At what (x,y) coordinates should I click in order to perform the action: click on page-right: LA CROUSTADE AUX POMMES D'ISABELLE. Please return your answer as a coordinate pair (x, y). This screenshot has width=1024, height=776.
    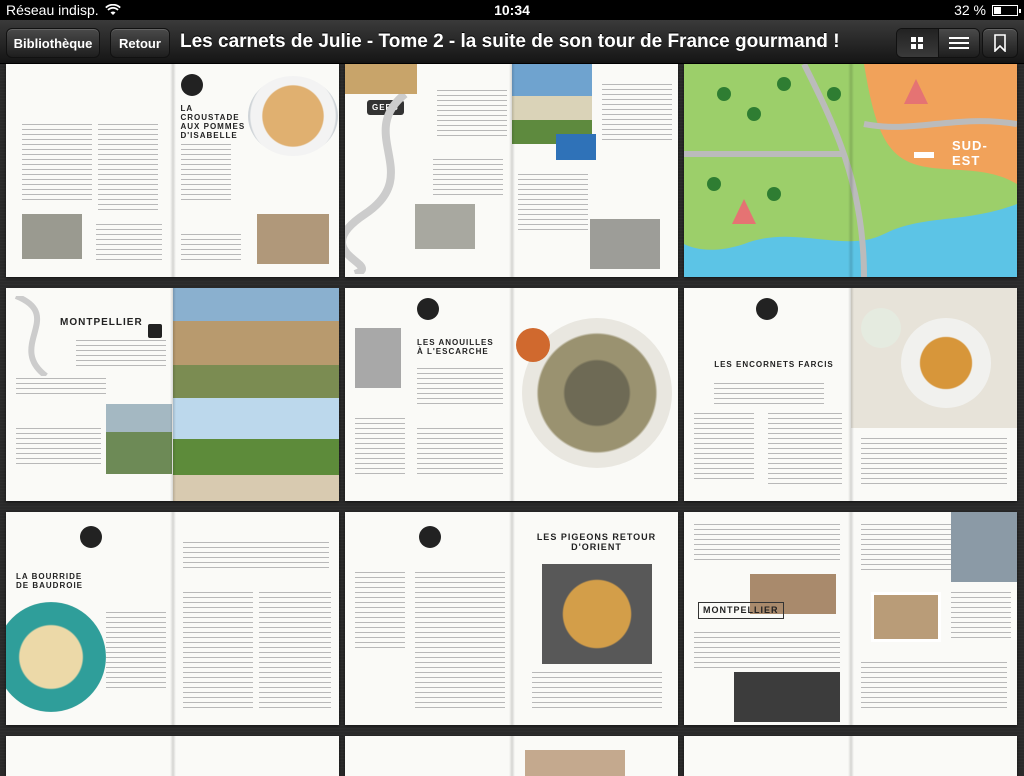
    Looking at the image, I should click on (256, 170).